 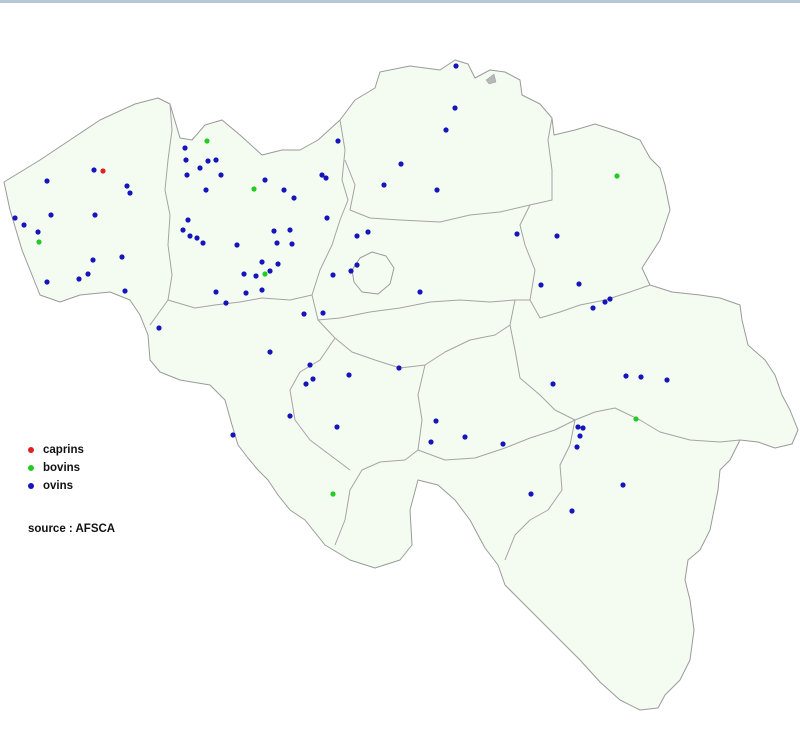 I want to click on legend-label-caprins: caprins, so click(x=63, y=450).